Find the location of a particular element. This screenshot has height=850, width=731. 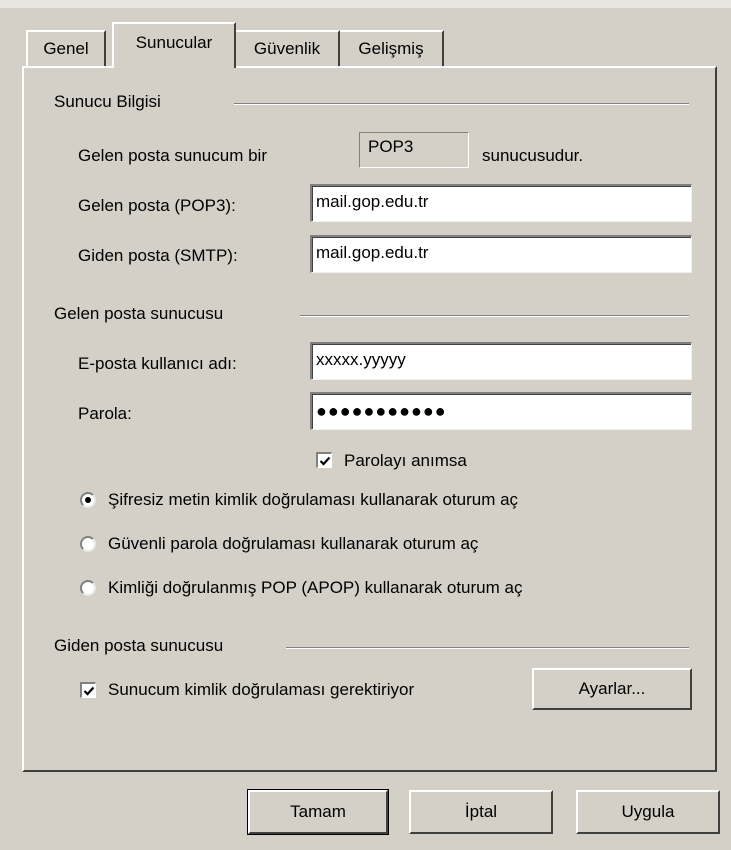

remember-password-checkbox is located at coordinates (324, 460).